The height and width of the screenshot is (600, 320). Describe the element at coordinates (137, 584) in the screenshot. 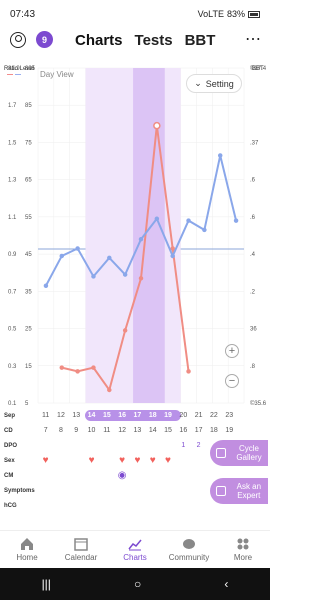

I see `home-circle-icon: ○` at that location.